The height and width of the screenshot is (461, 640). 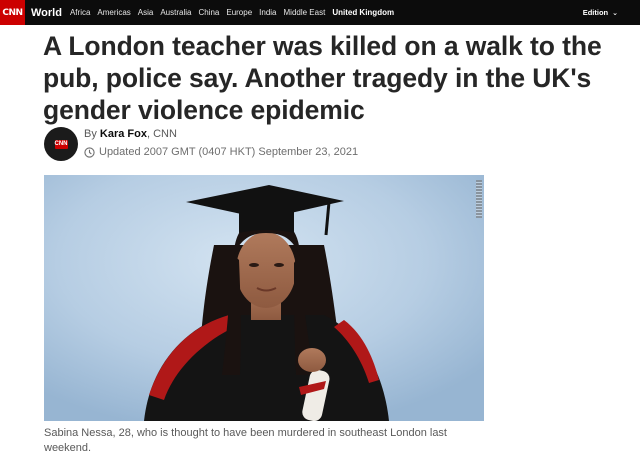 What do you see at coordinates (161, 134) in the screenshot?
I see `byline-suffix: , CNN` at bounding box center [161, 134].